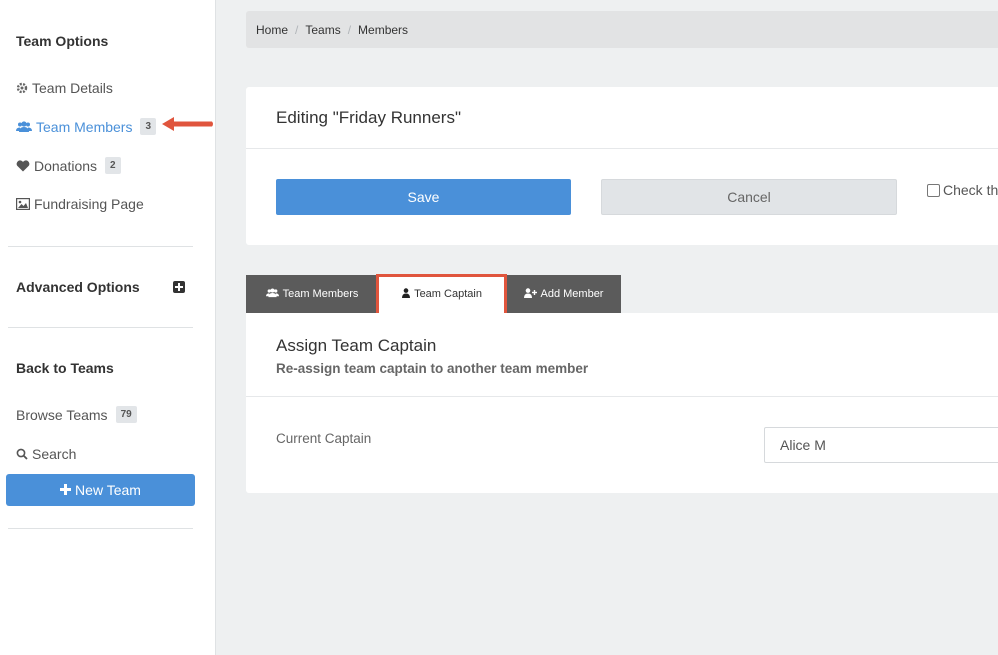  Describe the element at coordinates (423, 197) in the screenshot. I see `save-button: Save` at that location.